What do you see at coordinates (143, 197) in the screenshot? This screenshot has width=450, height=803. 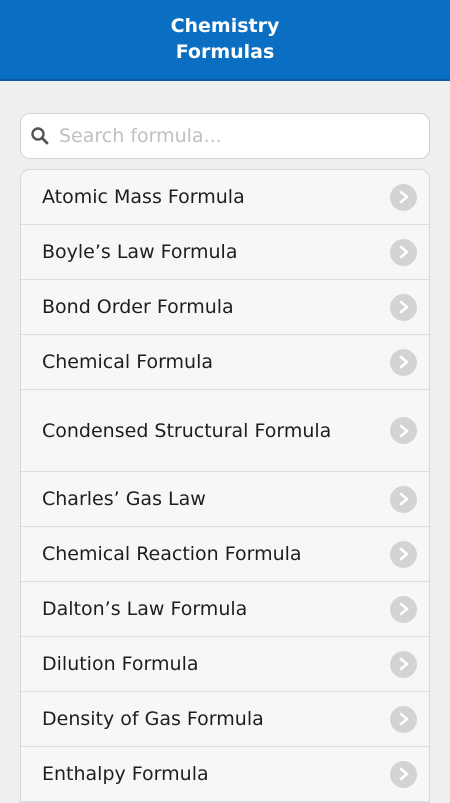 I see `list-item-label: Atomic Mass Formula` at bounding box center [143, 197].